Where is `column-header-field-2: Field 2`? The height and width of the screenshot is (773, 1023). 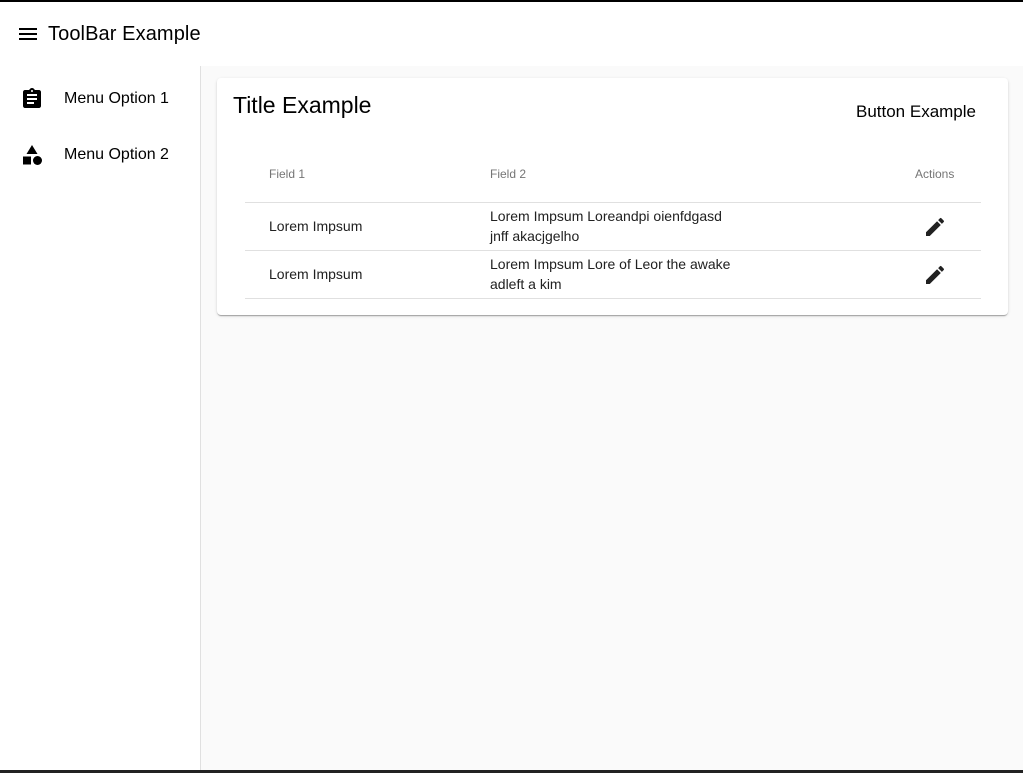 column-header-field-2: Field 2 is located at coordinates (508, 174).